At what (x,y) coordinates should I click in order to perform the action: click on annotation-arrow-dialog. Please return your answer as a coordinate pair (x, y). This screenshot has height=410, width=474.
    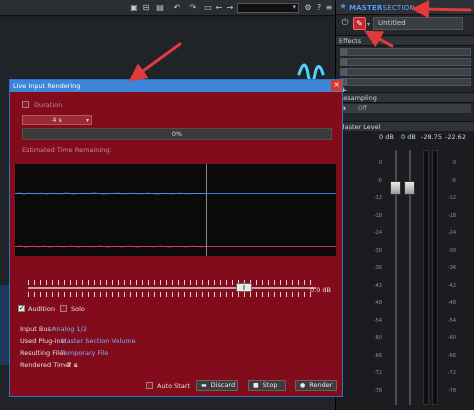
    Looking at the image, I should click on (155, 62).